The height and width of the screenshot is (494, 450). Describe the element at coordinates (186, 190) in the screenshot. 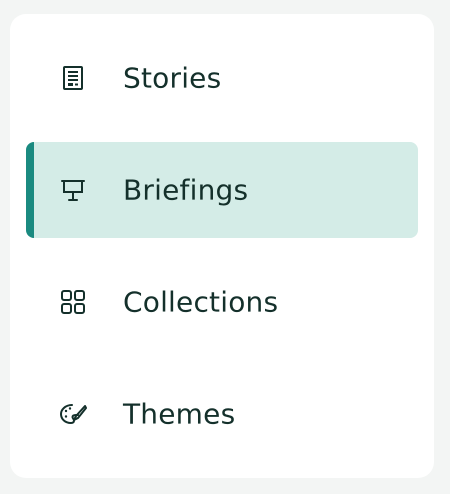

I see `nav-item-label: Briefings` at that location.